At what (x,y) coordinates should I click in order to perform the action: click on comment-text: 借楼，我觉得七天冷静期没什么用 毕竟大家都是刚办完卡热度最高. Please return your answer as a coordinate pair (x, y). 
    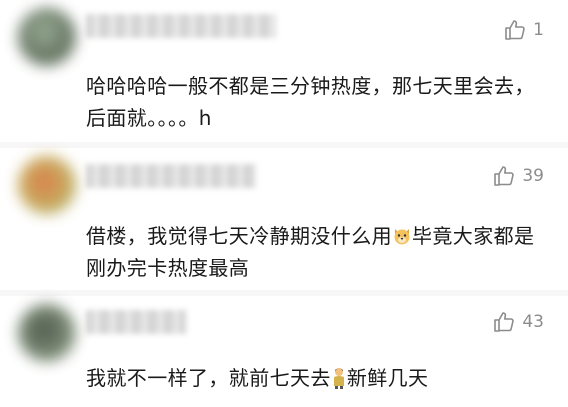
    Looking at the image, I should click on (316, 252).